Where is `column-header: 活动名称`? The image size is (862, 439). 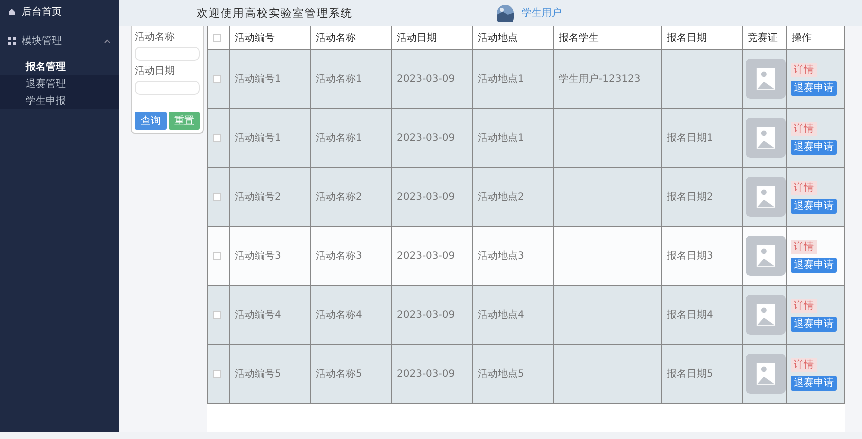 column-header: 活动名称 is located at coordinates (350, 37).